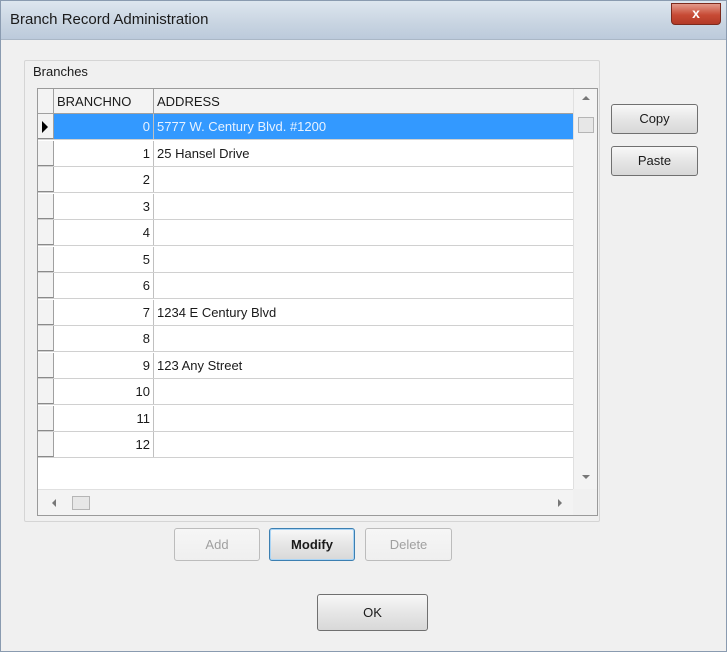 The width and height of the screenshot is (727, 652). I want to click on table-row: 9 123 Any Street, so click(306, 365).